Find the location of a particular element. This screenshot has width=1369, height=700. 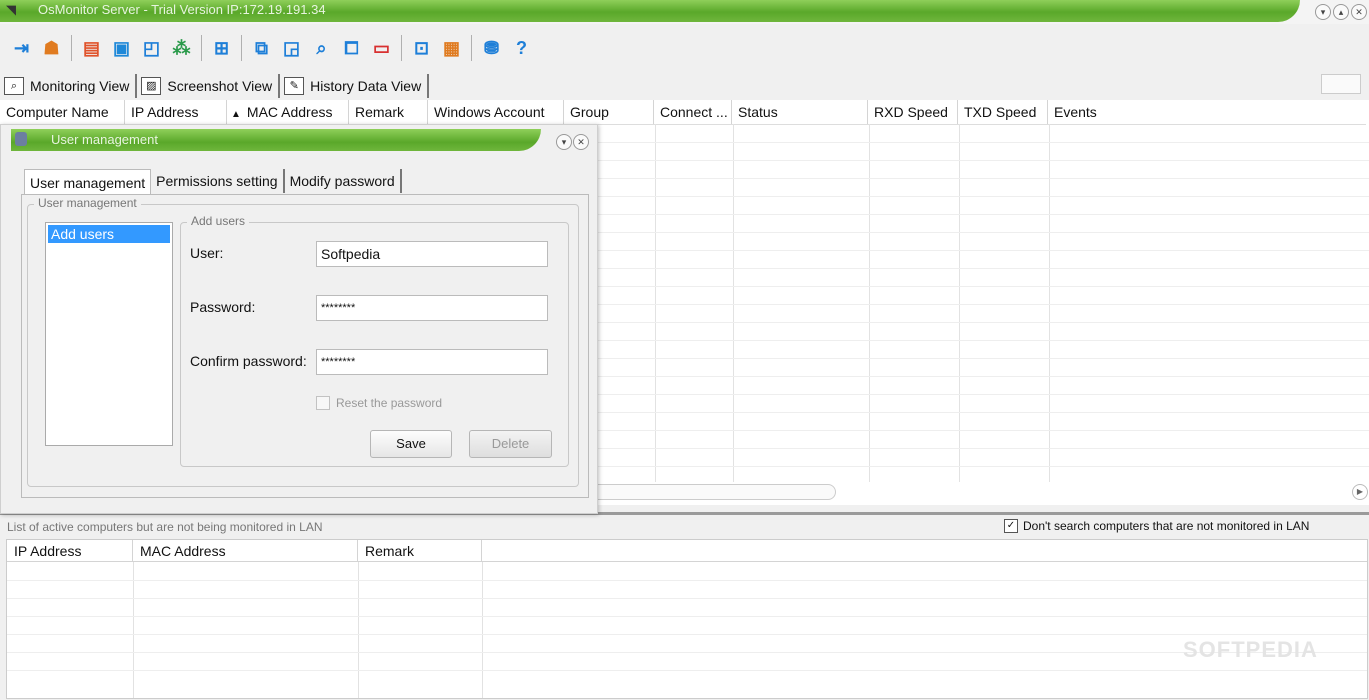

softpedia-watermark: SOFTPEDIA is located at coordinates (1250, 649).